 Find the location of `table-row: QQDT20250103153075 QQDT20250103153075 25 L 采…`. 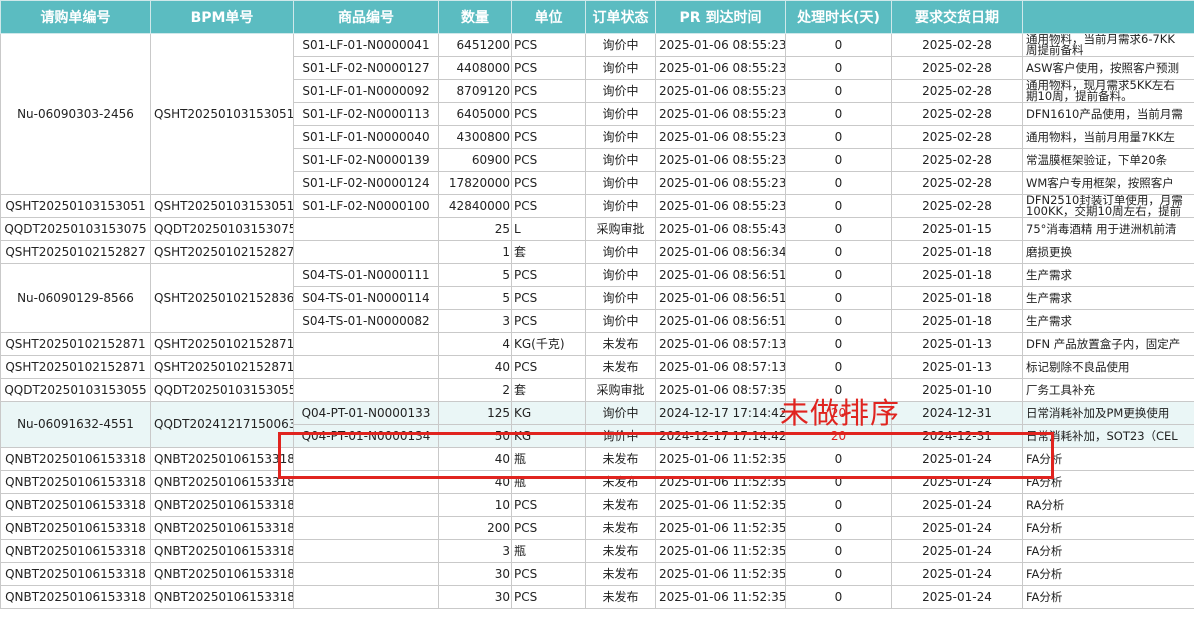

table-row: QQDT20250103153075 QQDT20250103153075 25 L 采… is located at coordinates (597, 229).